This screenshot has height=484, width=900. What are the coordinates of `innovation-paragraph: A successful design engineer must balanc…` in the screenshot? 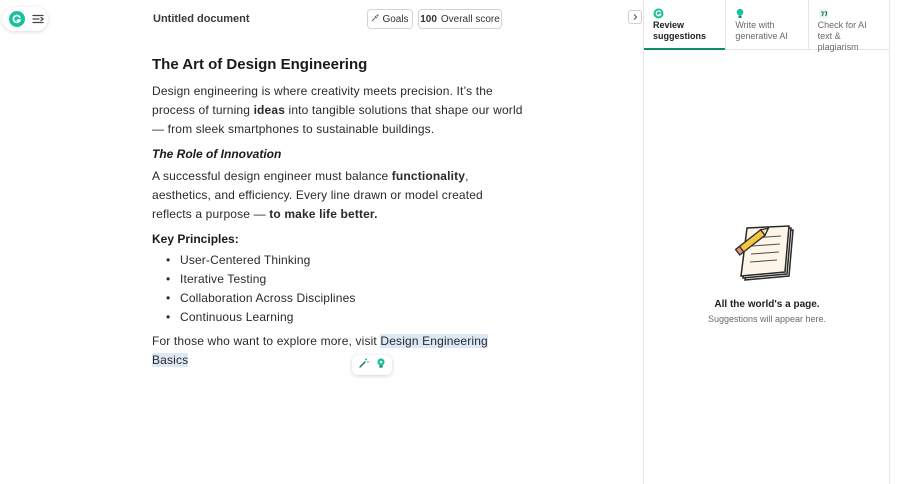 It's located at (338, 195).